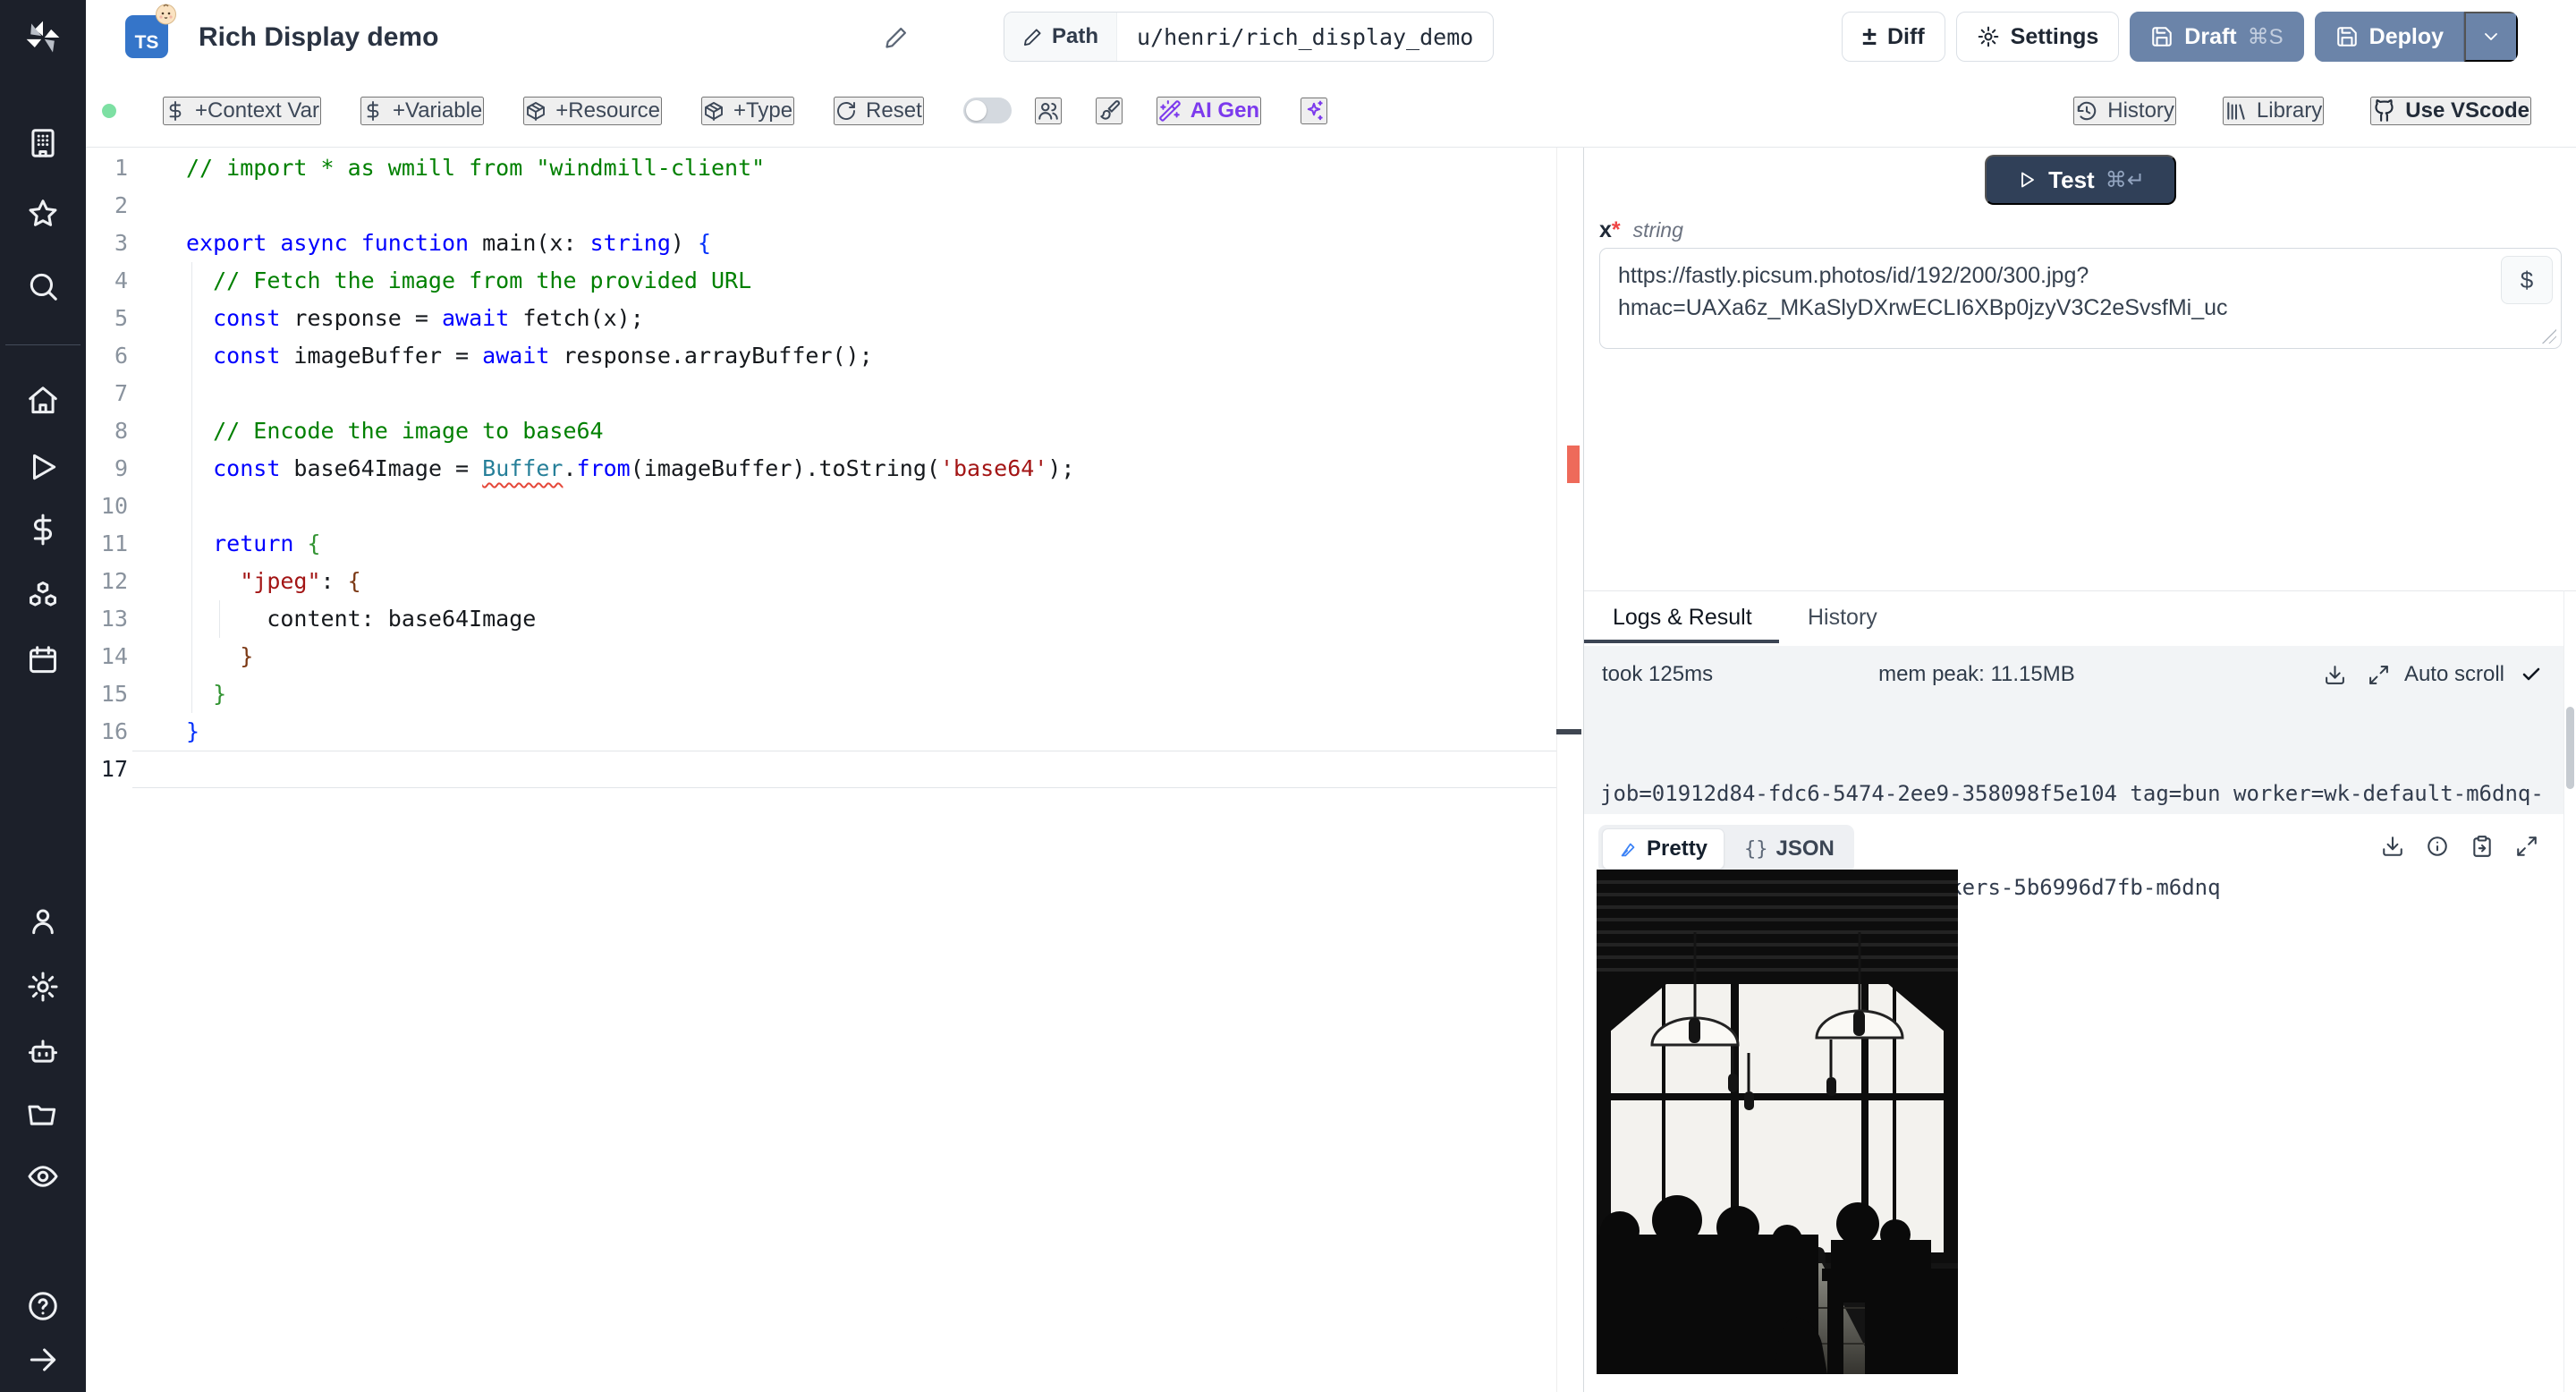 Image resolution: width=2576 pixels, height=1392 pixels. What do you see at coordinates (1893, 37) in the screenshot?
I see `diff-button: ± Diff` at bounding box center [1893, 37].